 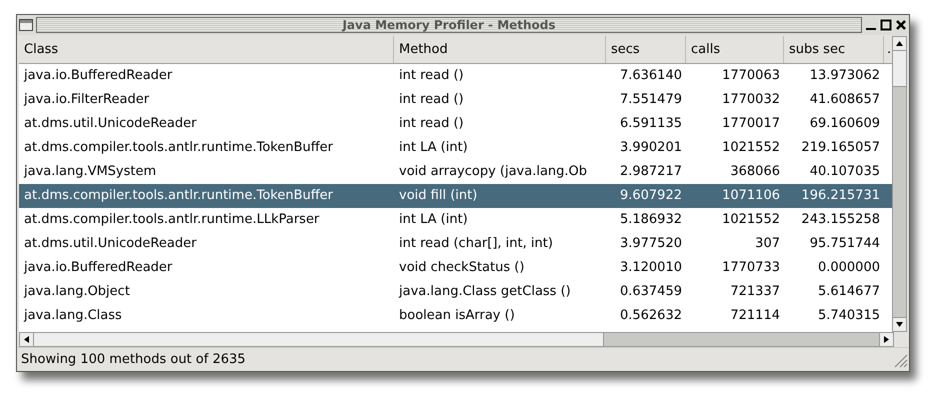 What do you see at coordinates (834, 49) in the screenshot?
I see `column-header: subs sec` at bounding box center [834, 49].